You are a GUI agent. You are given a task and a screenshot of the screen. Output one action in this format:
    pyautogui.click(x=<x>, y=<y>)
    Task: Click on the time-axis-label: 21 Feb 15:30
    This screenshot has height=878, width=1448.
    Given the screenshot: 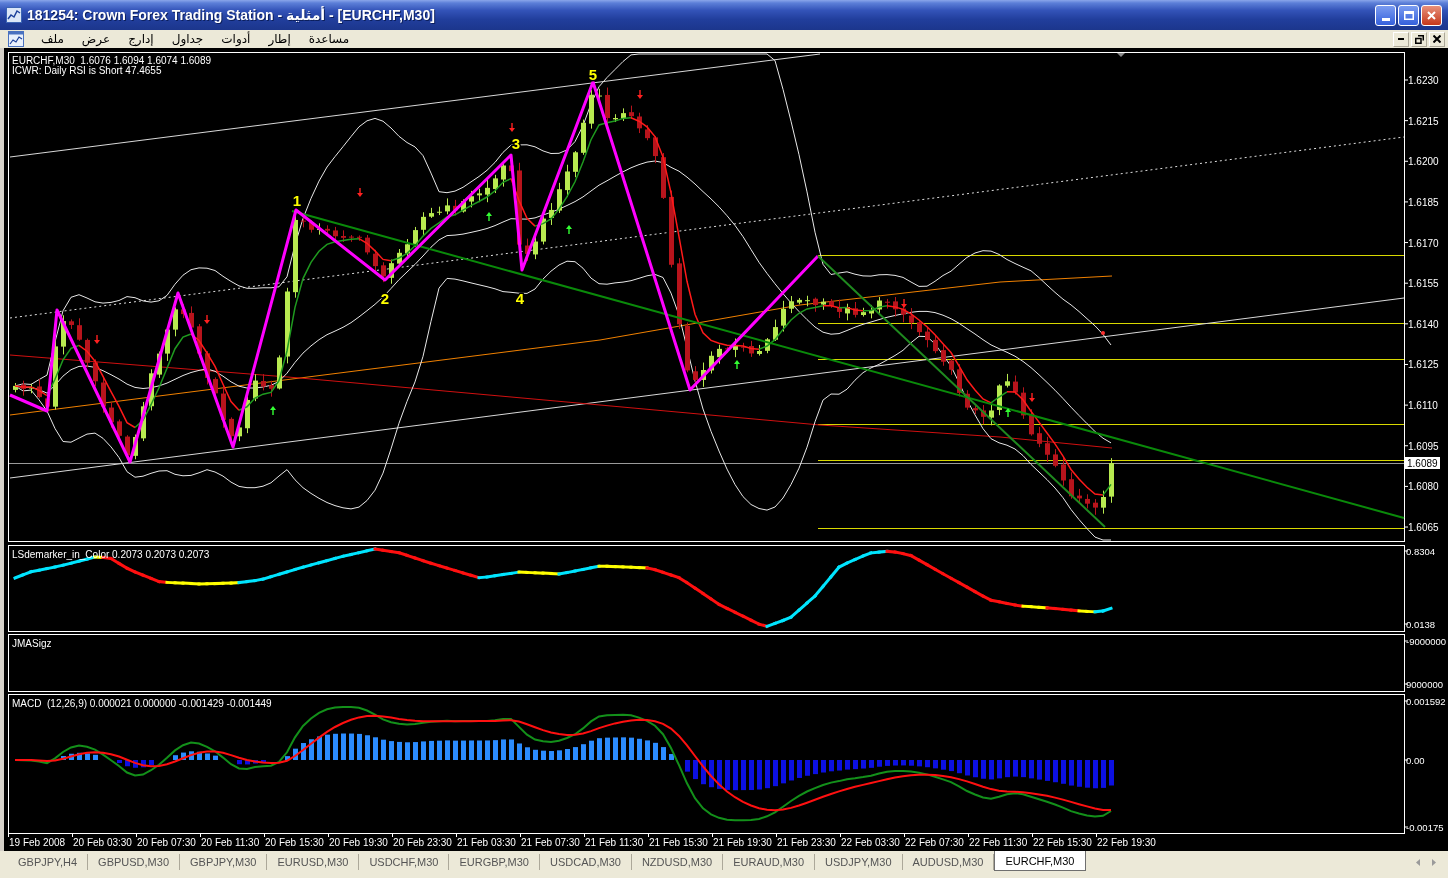 What is the action you would take?
    pyautogui.click(x=678, y=842)
    